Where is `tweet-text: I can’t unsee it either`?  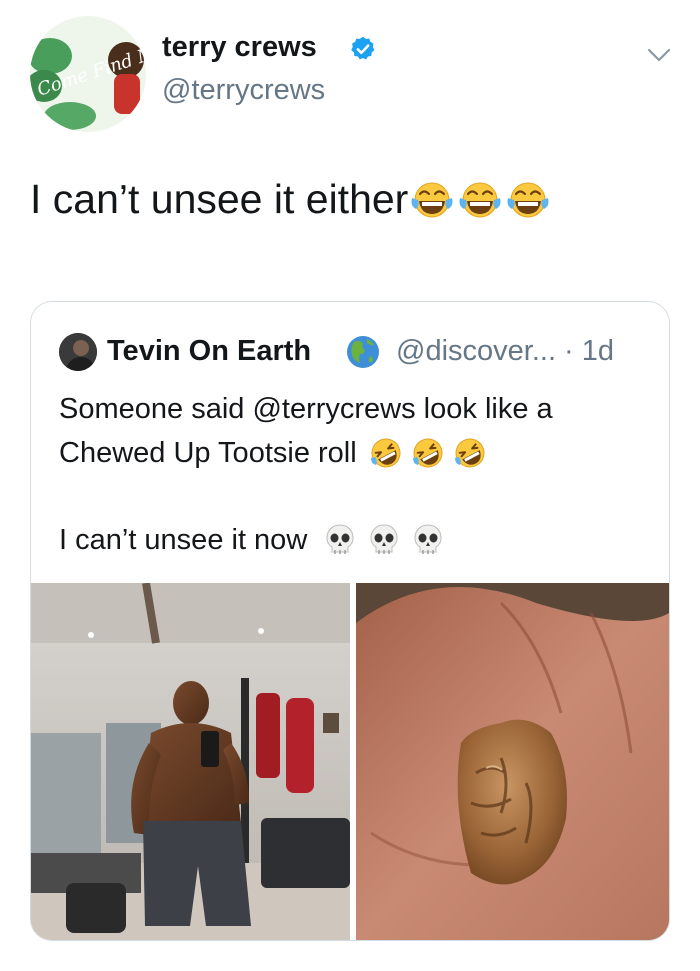 tweet-text: I can’t unsee it either is located at coordinates (290, 199).